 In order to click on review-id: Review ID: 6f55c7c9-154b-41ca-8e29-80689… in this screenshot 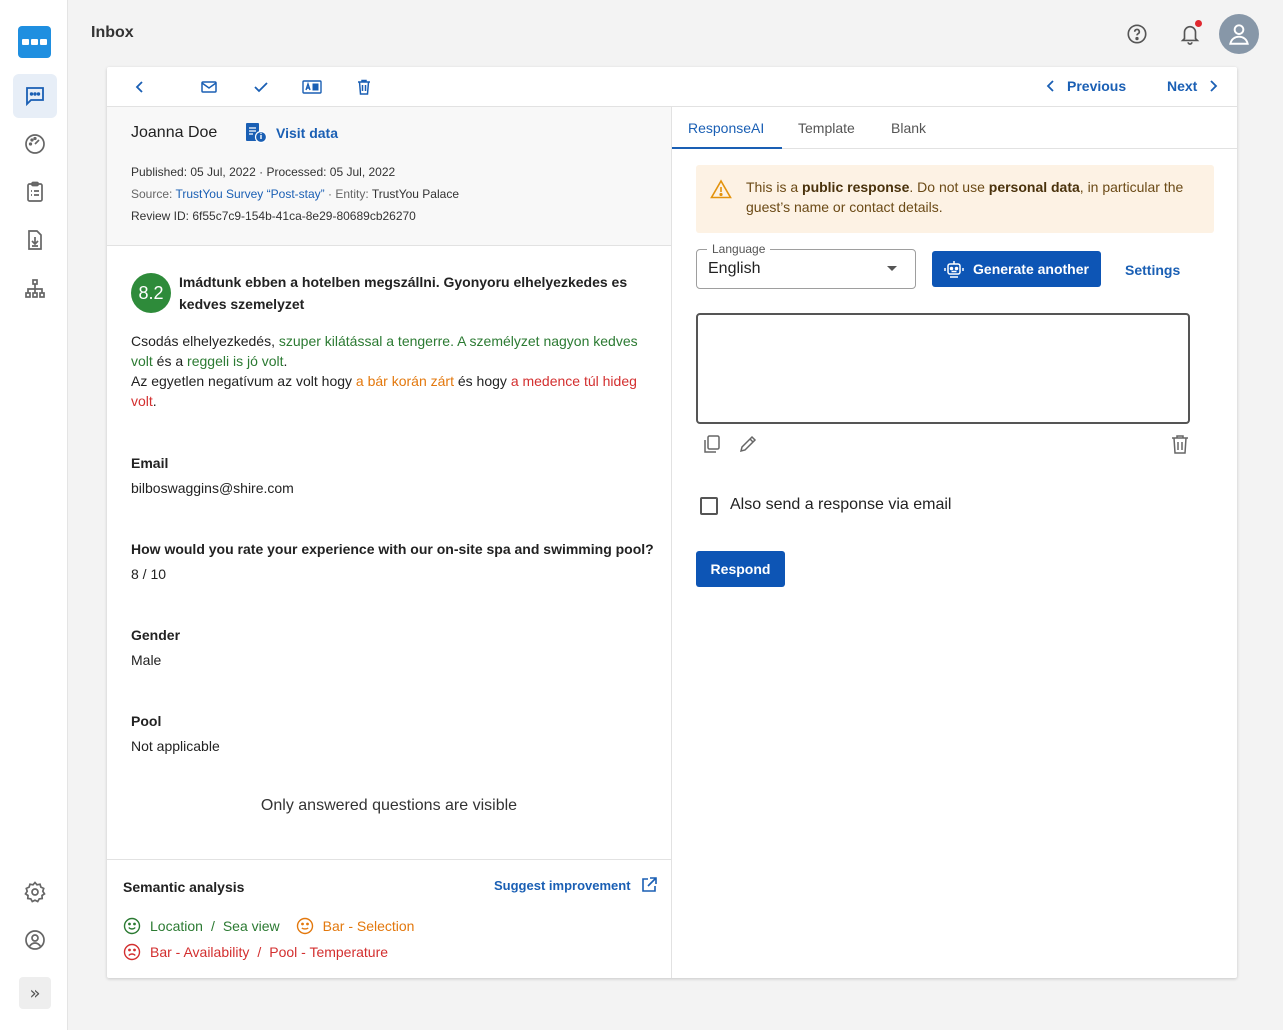, I will do `click(273, 216)`.